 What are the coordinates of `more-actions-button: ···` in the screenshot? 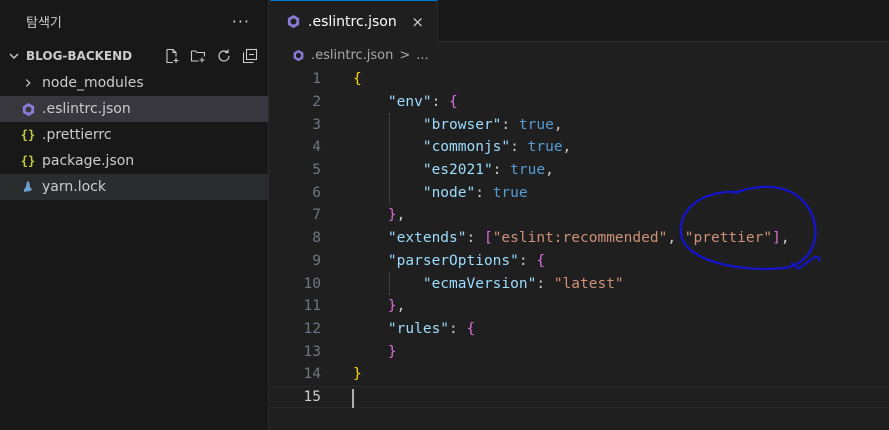 It's located at (241, 21).